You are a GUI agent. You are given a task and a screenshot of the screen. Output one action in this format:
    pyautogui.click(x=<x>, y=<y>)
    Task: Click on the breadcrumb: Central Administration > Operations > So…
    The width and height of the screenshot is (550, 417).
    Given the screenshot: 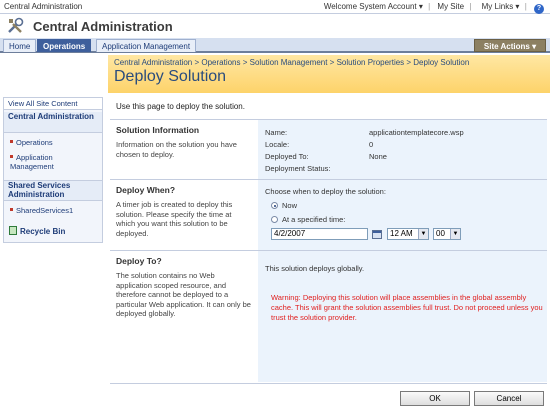 What is the action you would take?
    pyautogui.click(x=291, y=62)
    